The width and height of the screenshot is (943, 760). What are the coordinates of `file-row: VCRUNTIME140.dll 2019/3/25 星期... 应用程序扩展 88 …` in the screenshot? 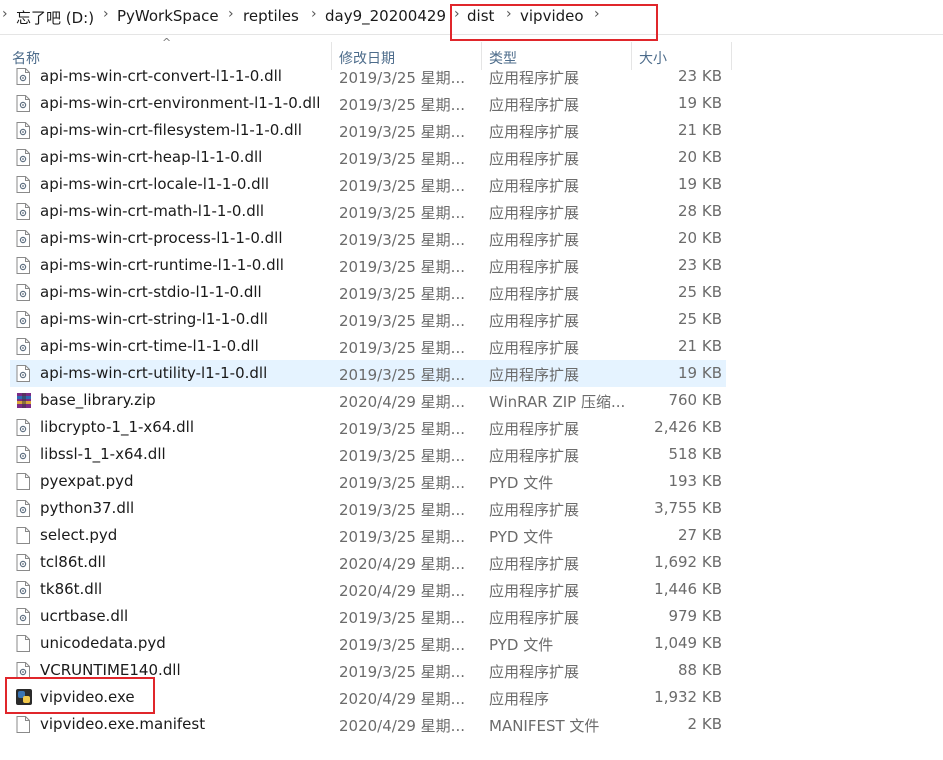 It's located at (368, 670).